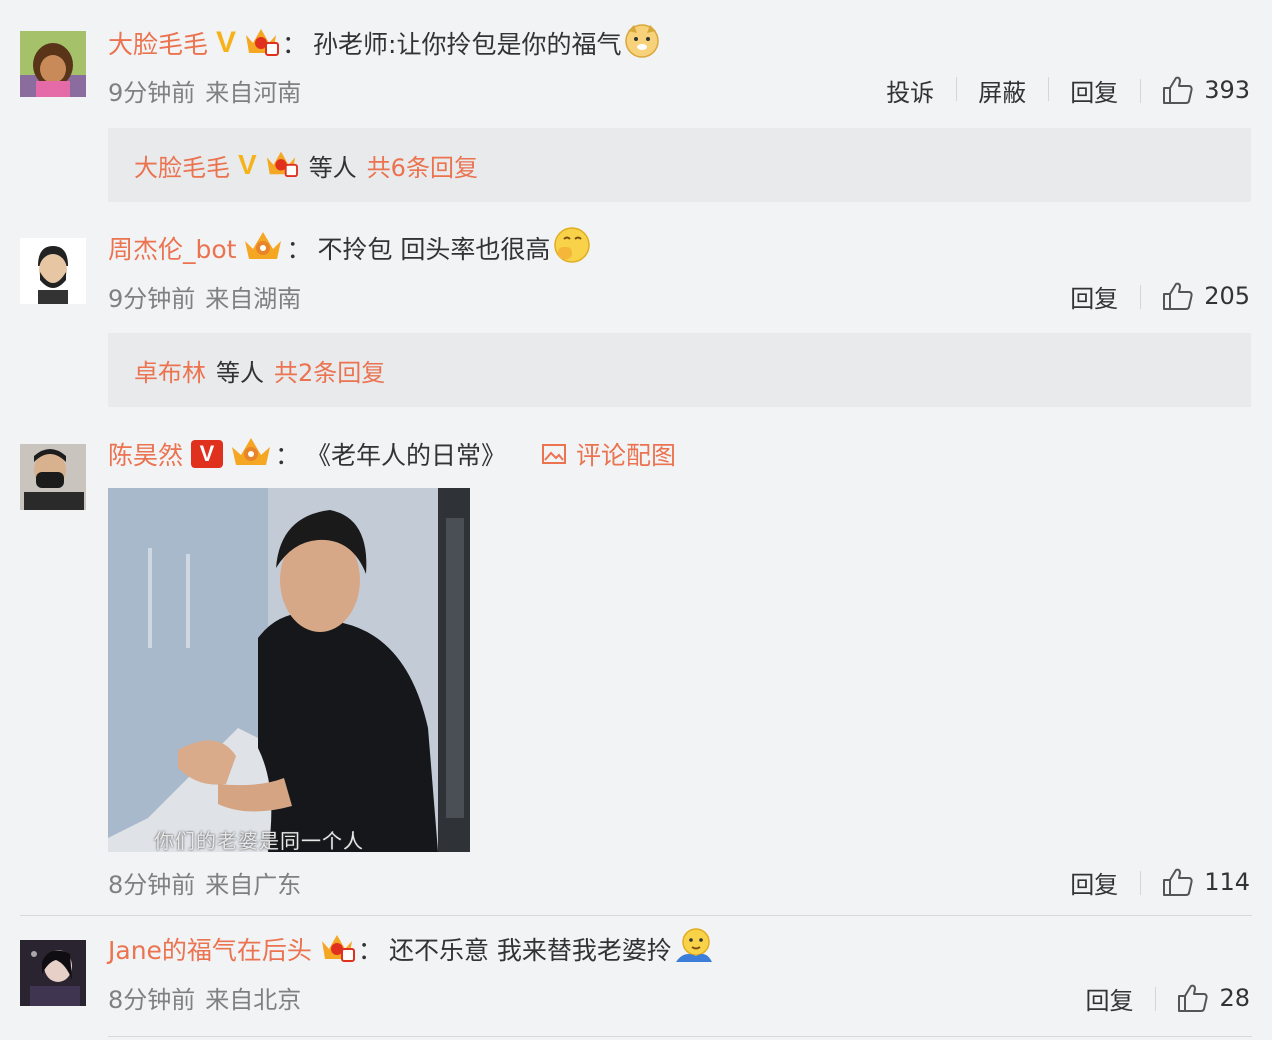  I want to click on reply-count-link: 共2条回复, so click(329, 370).